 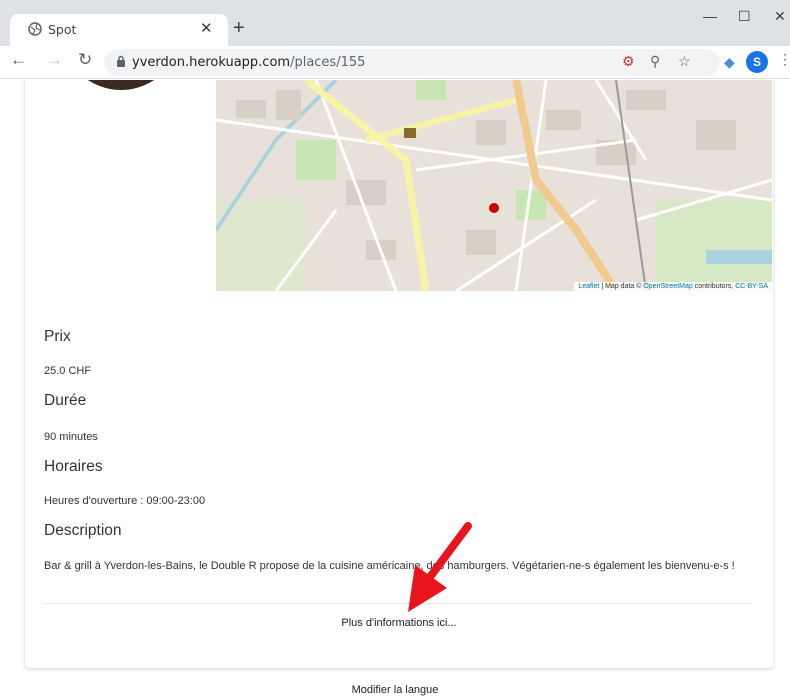 What do you see at coordinates (35, 29) in the screenshot?
I see `globe-icon` at bounding box center [35, 29].